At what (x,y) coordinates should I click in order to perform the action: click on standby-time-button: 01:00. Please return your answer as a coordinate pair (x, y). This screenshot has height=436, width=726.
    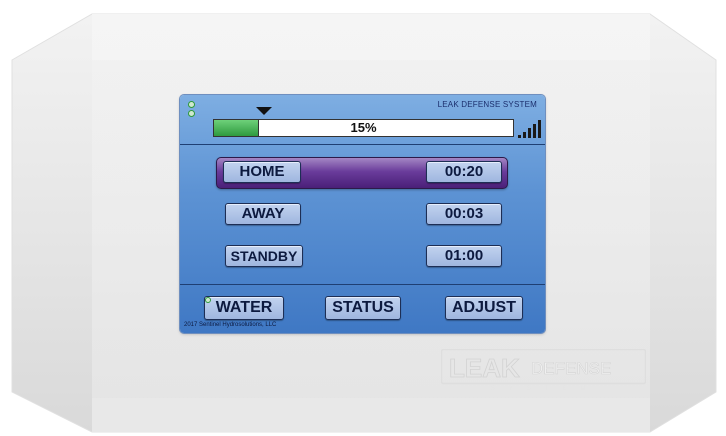
    Looking at the image, I should click on (464, 256).